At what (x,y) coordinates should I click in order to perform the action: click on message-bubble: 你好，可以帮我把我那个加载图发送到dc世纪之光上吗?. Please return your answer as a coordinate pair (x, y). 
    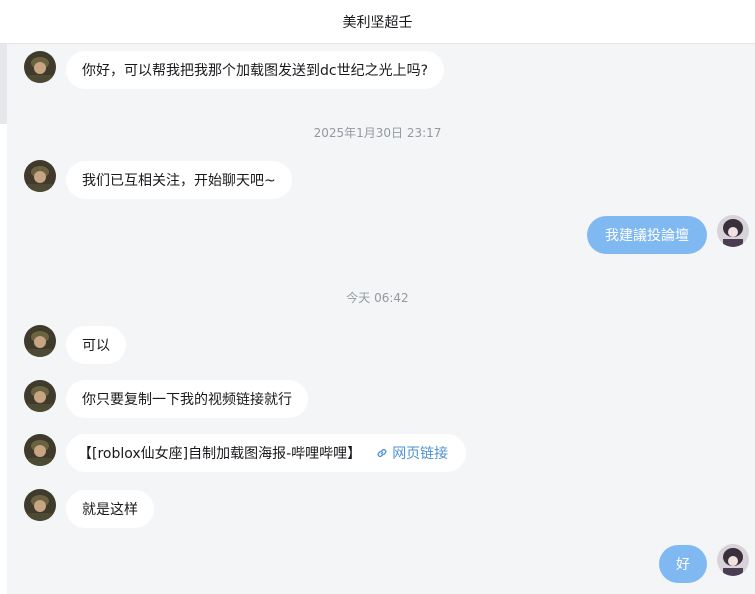
    Looking at the image, I should click on (255, 70).